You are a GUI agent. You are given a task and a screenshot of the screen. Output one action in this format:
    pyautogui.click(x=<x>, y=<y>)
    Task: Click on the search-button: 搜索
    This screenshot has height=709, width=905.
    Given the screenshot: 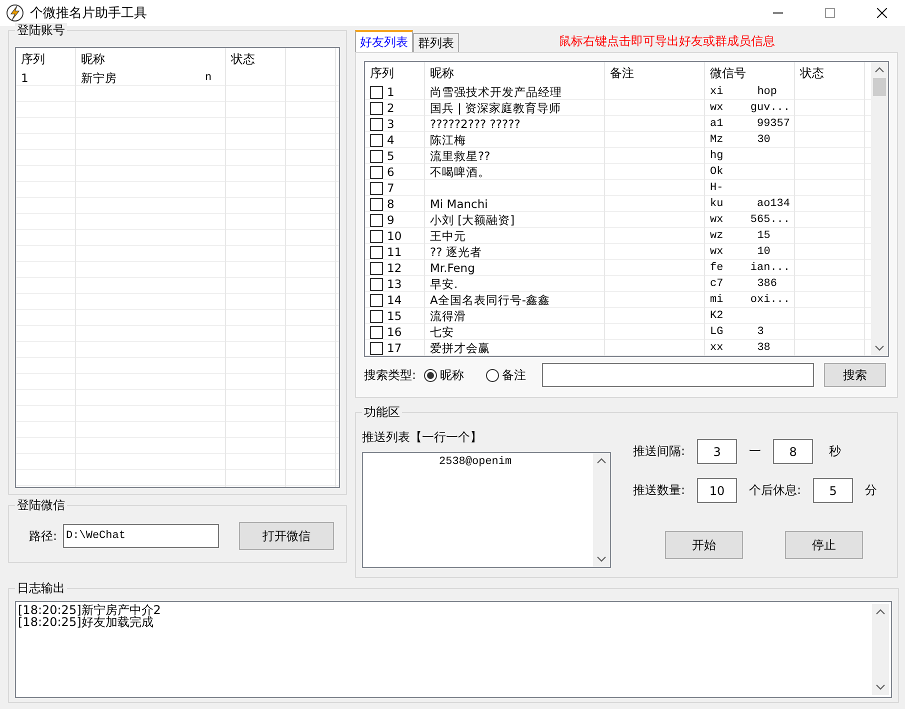 What is the action you would take?
    pyautogui.click(x=855, y=375)
    